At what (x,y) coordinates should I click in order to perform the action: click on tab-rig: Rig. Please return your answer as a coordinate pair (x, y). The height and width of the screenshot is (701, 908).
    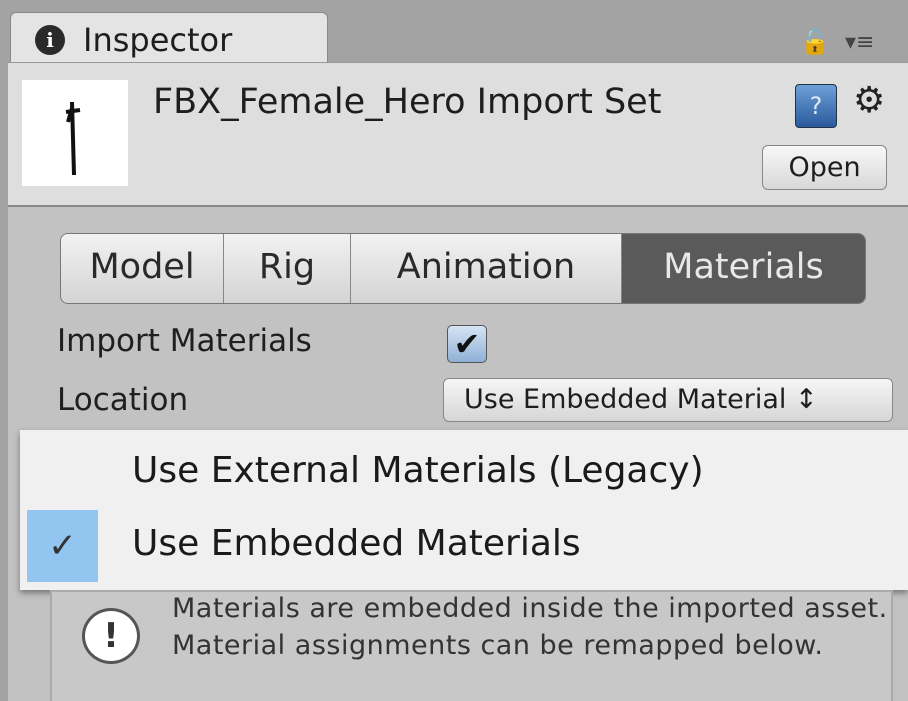
    Looking at the image, I should click on (287, 268).